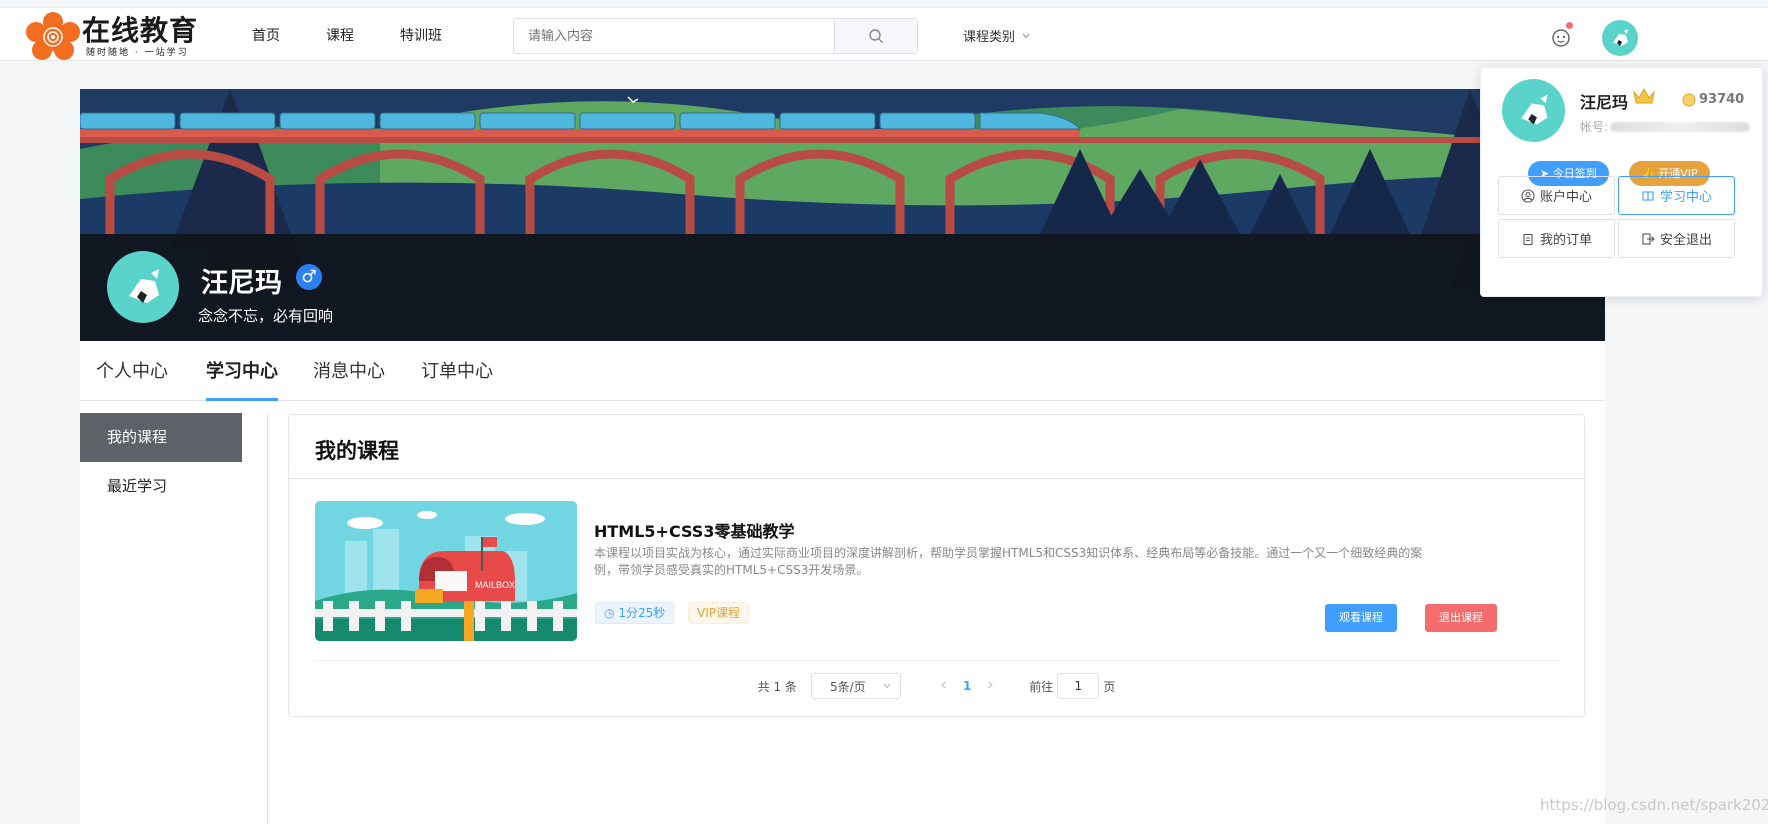  What do you see at coordinates (349, 370) in the screenshot?
I see `tab-message-center: 消息中心` at bounding box center [349, 370].